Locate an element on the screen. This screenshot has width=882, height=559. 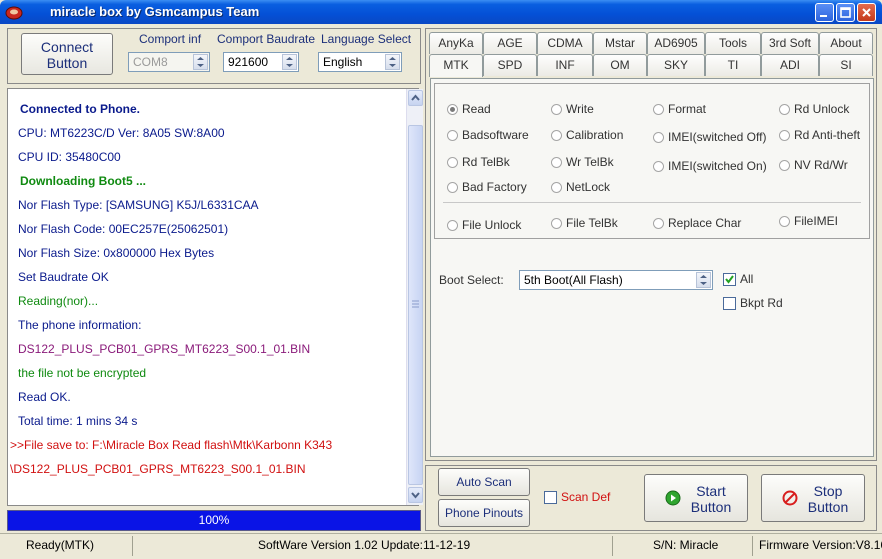
tab-ti: TI is located at coordinates (733, 65).